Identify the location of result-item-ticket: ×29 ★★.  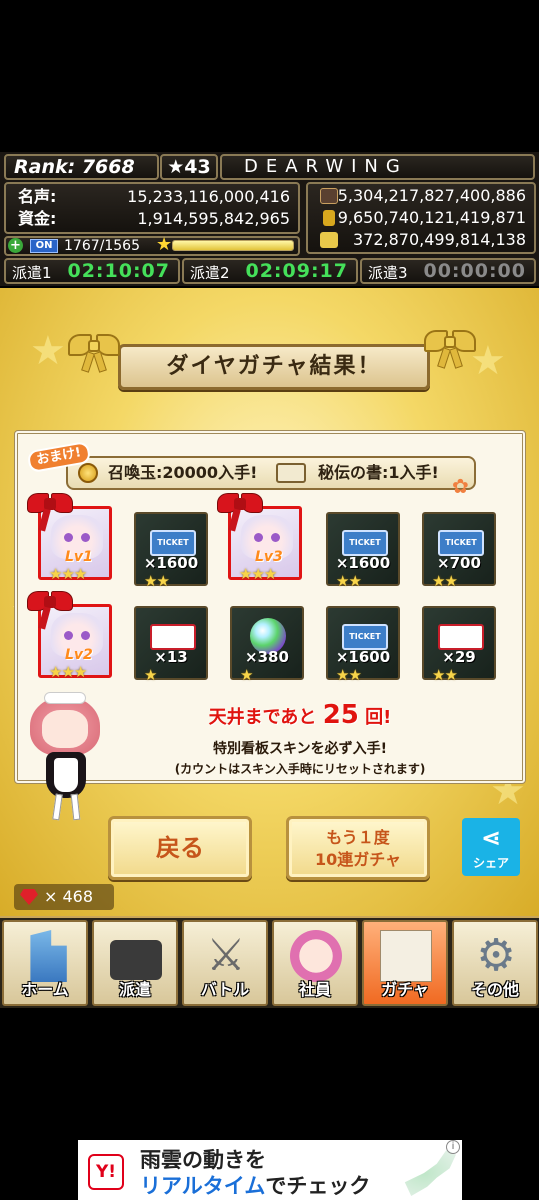
(459, 645).